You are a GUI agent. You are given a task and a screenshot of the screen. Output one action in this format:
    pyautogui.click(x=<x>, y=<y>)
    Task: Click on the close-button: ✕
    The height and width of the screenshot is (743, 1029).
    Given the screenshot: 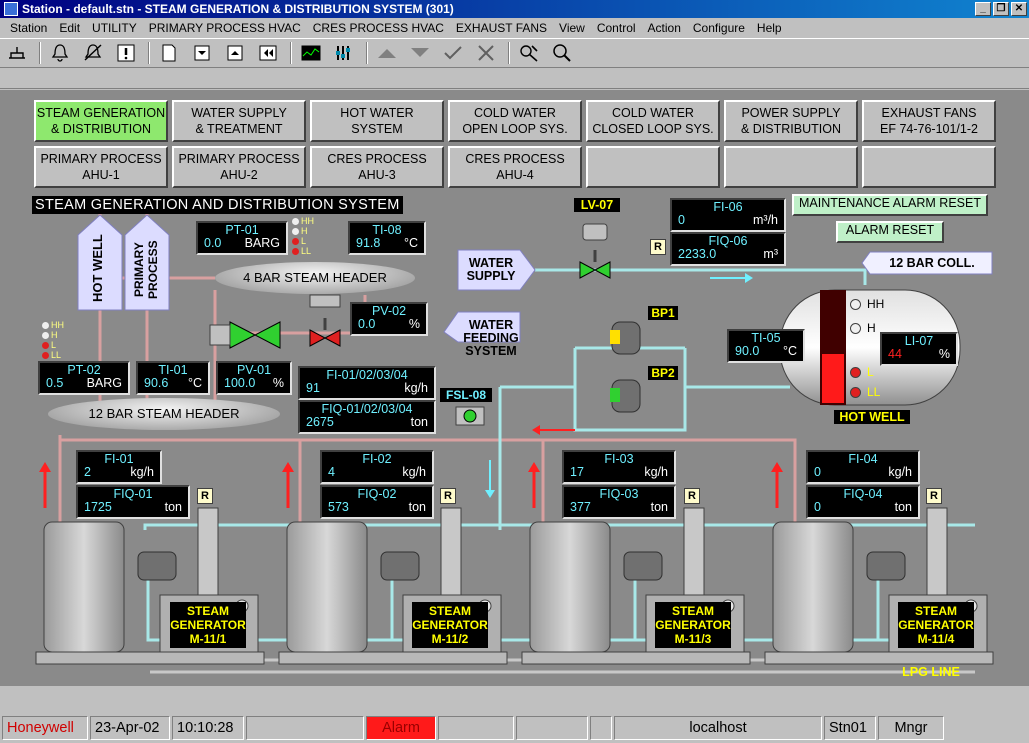 What is the action you would take?
    pyautogui.click(x=1019, y=9)
    